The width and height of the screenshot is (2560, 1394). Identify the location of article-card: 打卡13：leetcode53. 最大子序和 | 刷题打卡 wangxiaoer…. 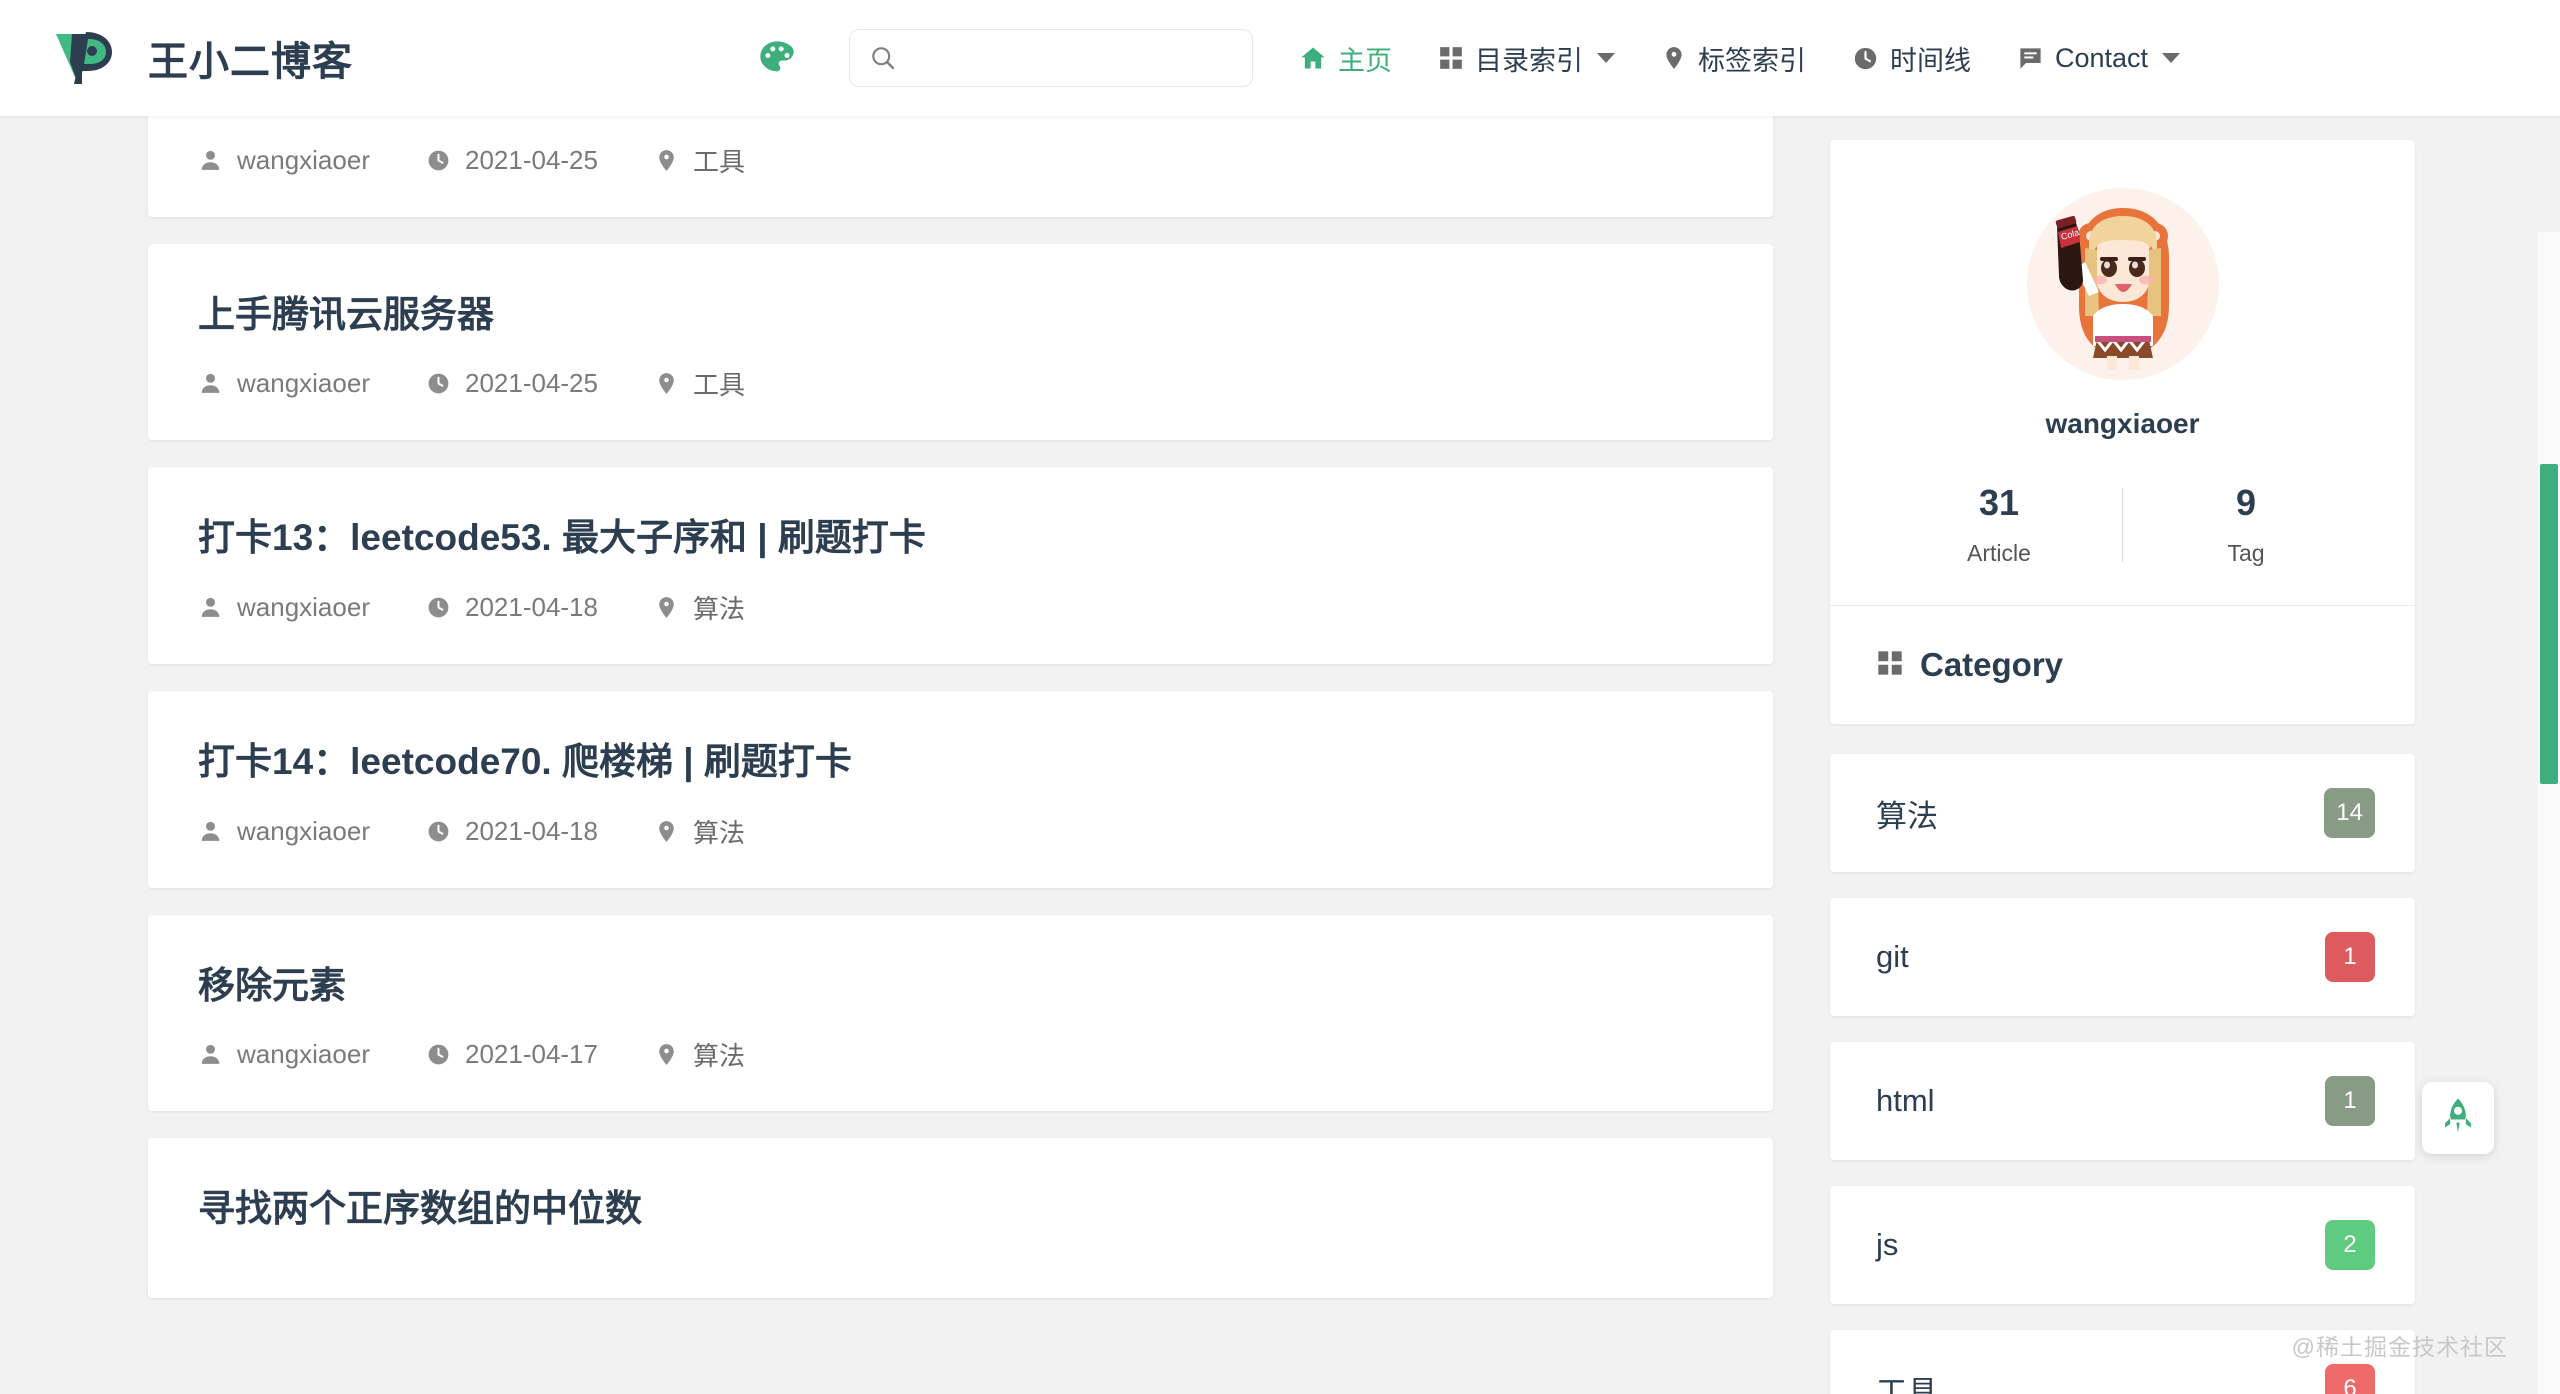
(960, 565).